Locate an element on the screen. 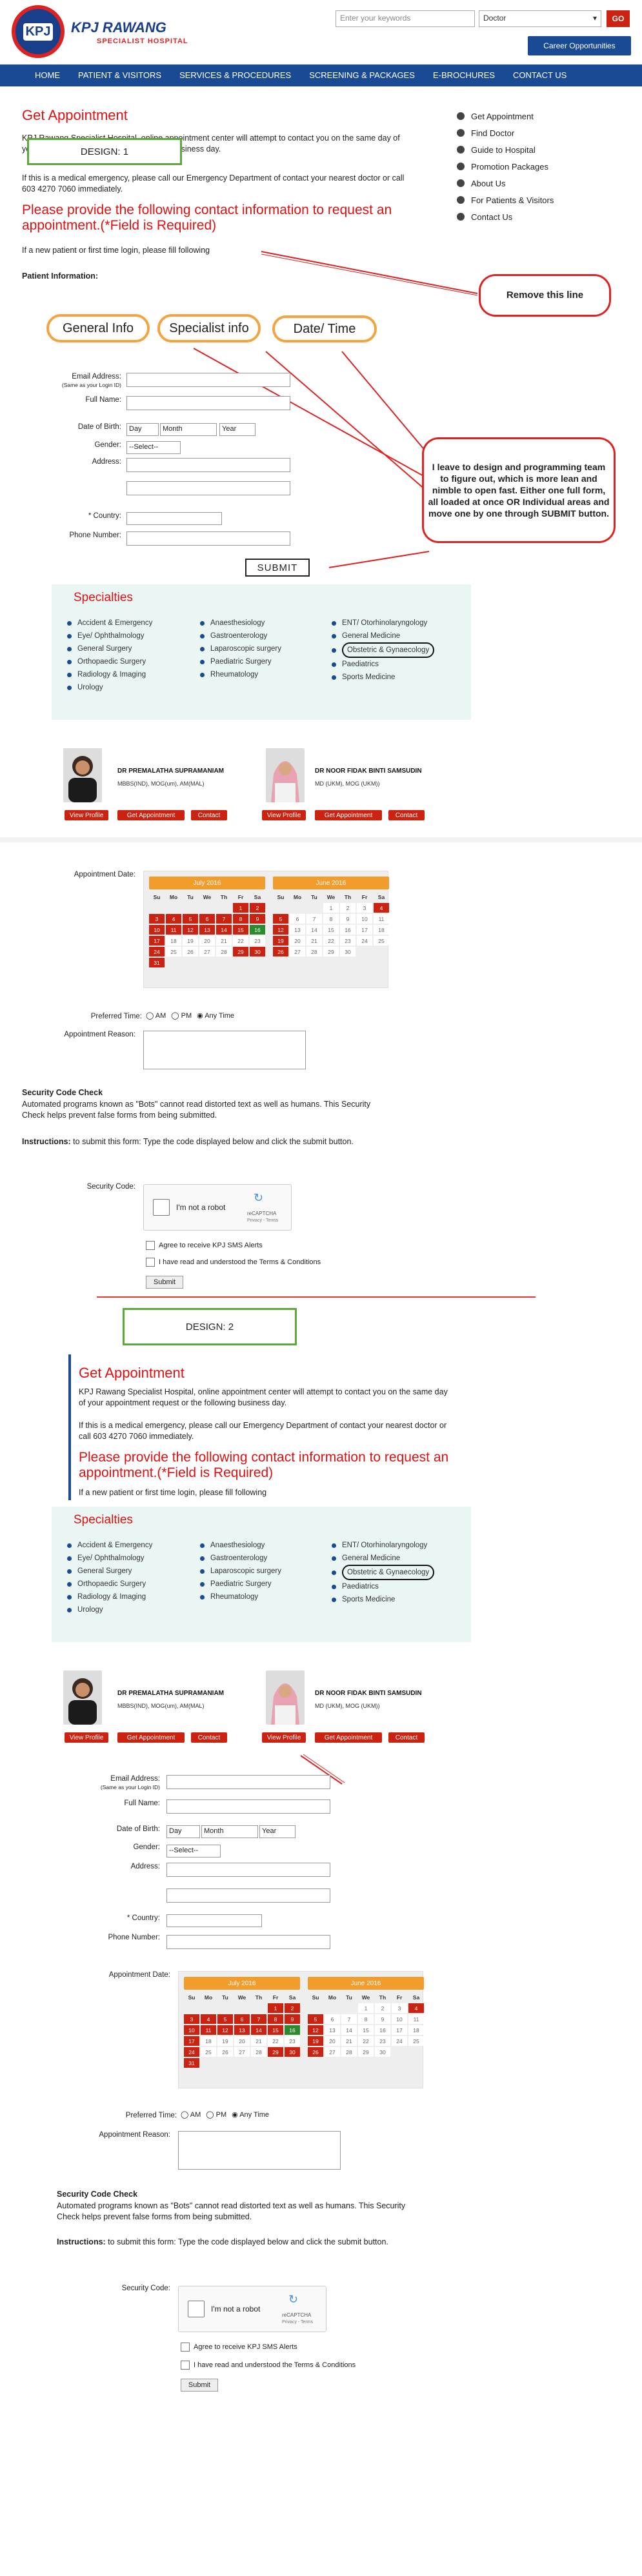  tab-date-time: Date/ Time is located at coordinates (324, 328).